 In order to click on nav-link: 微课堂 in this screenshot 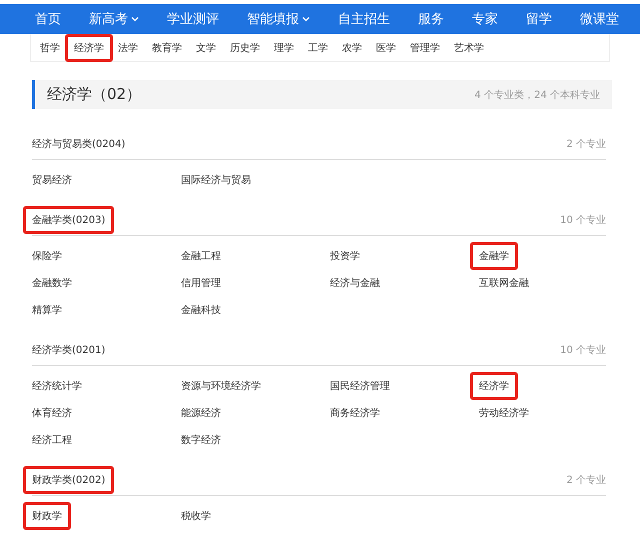, I will do `click(599, 19)`.